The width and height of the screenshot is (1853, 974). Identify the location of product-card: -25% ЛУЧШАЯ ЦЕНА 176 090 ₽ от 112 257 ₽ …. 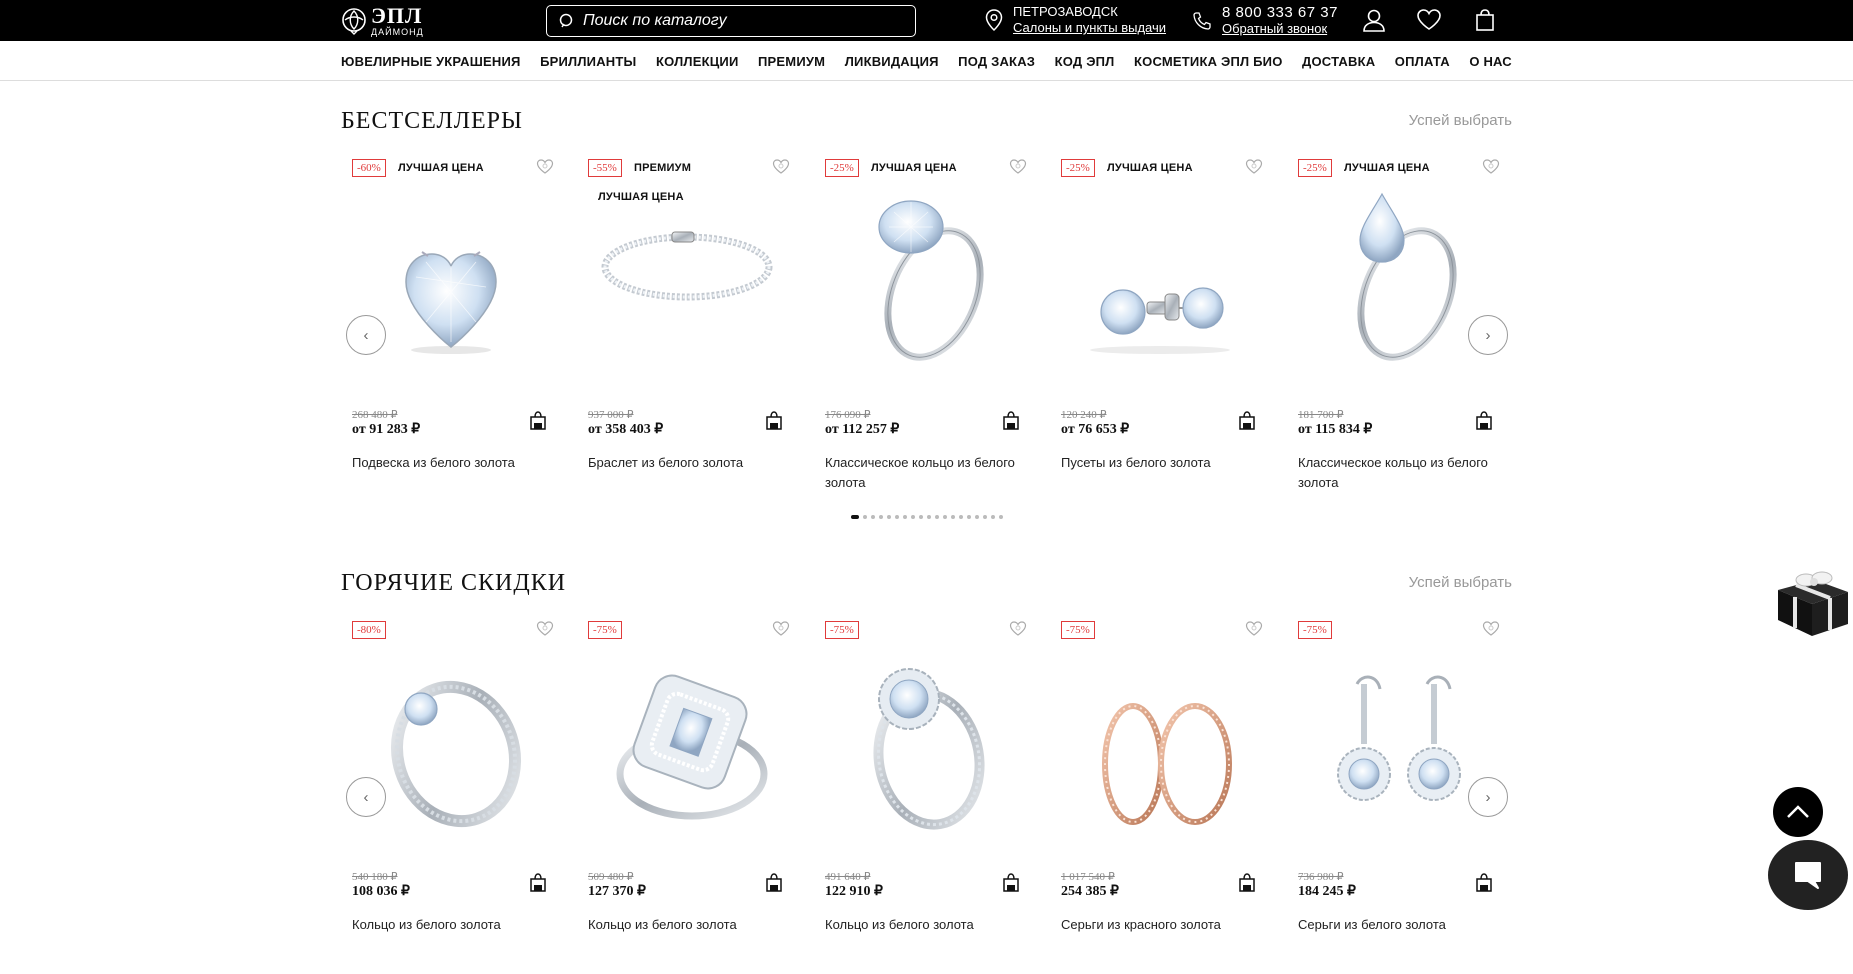
(924, 332).